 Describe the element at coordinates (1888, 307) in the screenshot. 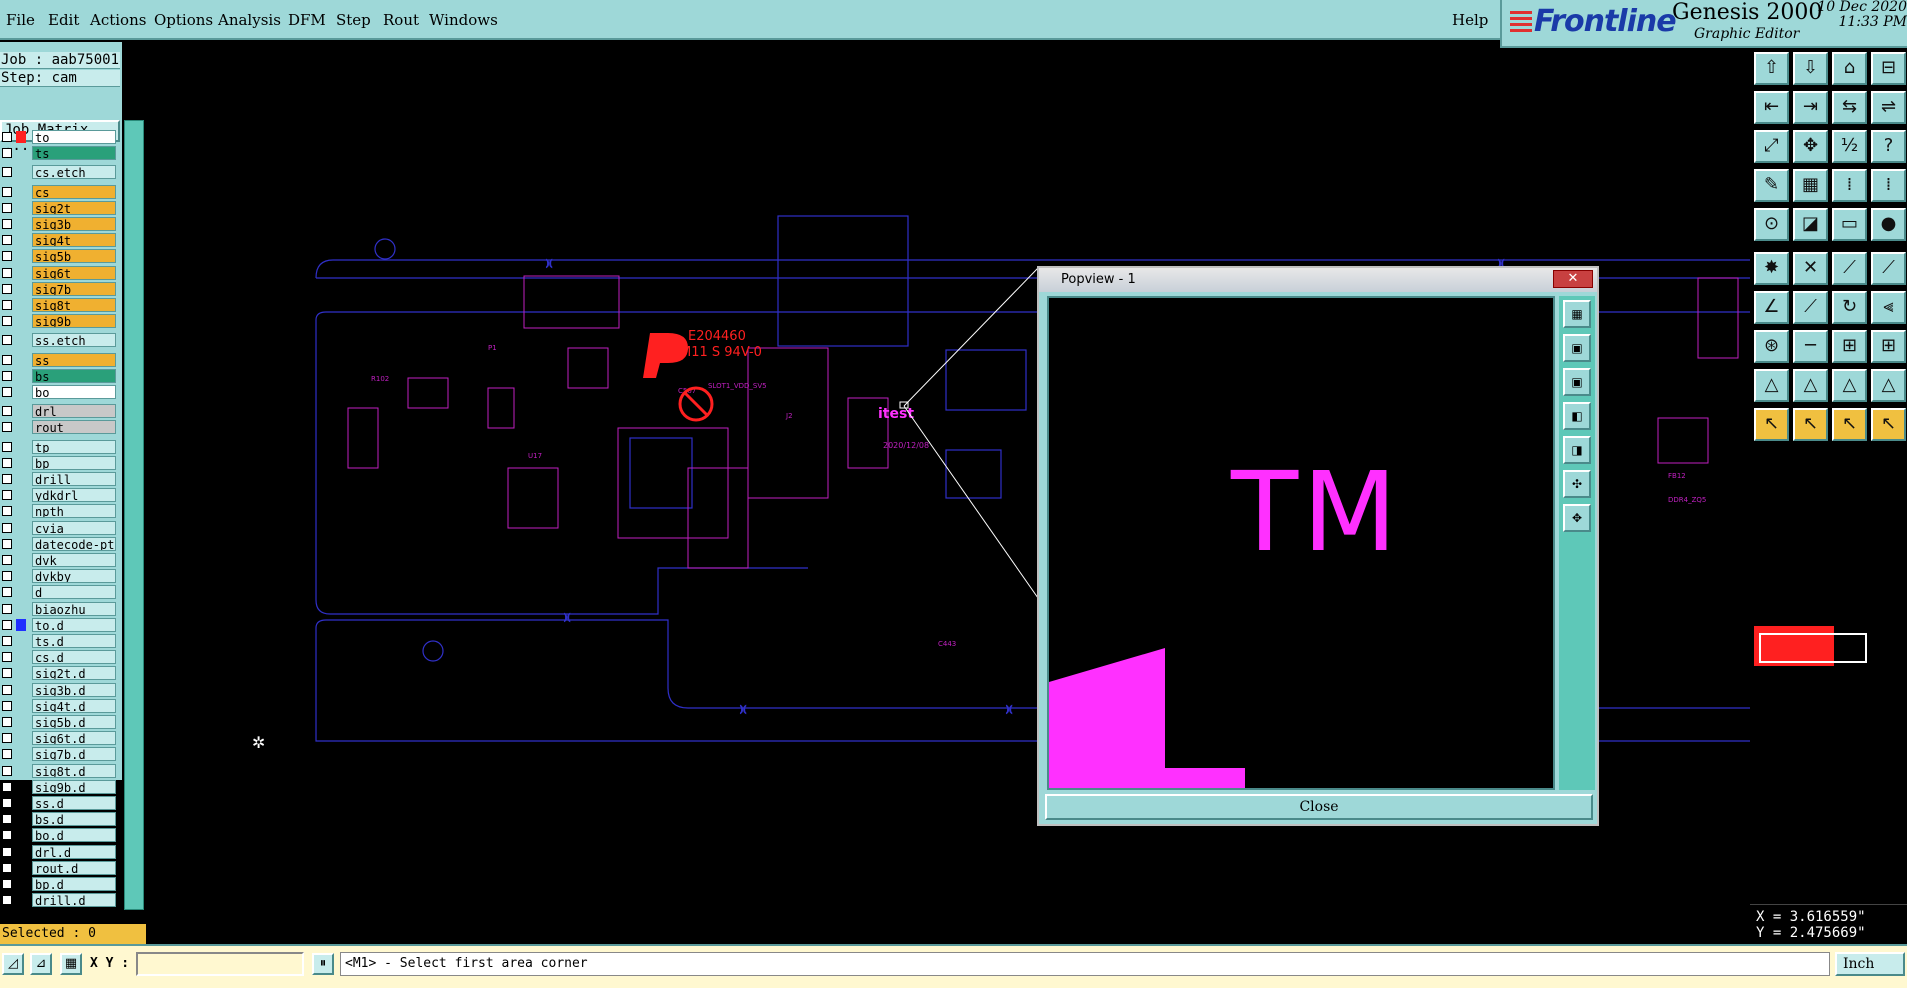

I see `tool-button-icon: ⫷` at that location.